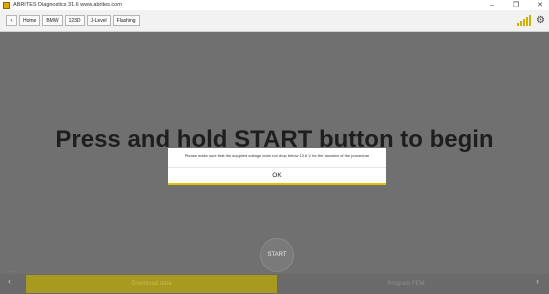  Describe the element at coordinates (67, 5) in the screenshot. I see `window-title: ABRITES Diagnostics 31.6 www.abrites.com` at that location.